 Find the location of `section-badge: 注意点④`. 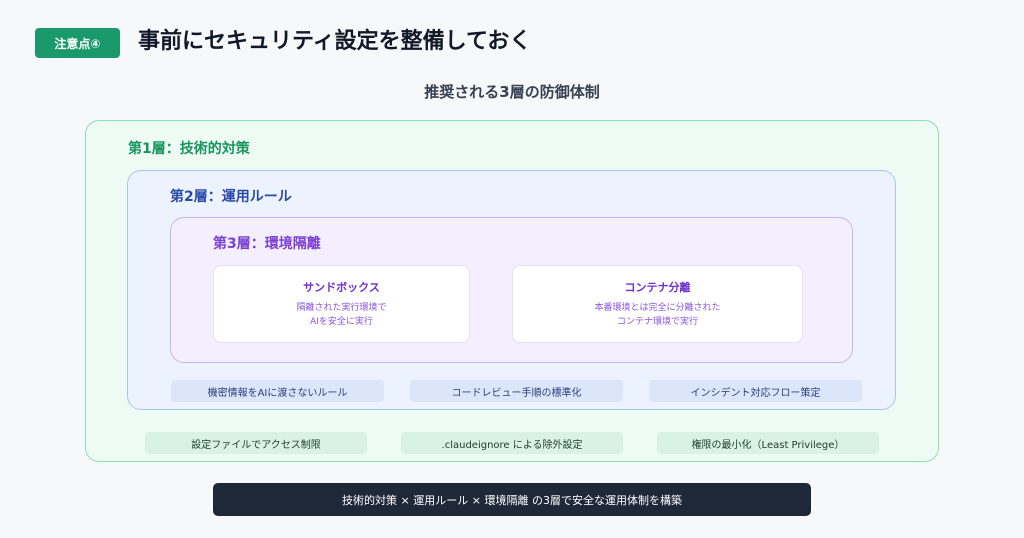

section-badge: 注意点④ is located at coordinates (77, 43).